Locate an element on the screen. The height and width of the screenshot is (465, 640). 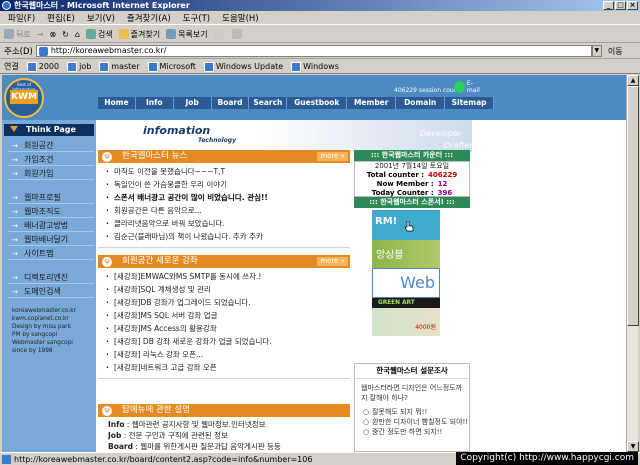
refresh-button: ↻ is located at coordinates (65, 34).